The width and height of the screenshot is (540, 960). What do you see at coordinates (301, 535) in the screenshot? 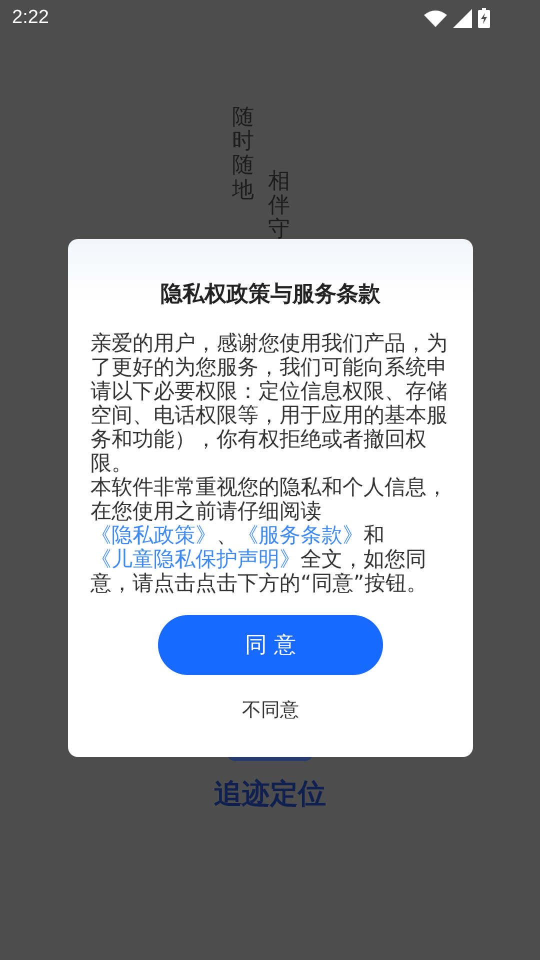
I see `policy-link: 《服务条款》` at bounding box center [301, 535].